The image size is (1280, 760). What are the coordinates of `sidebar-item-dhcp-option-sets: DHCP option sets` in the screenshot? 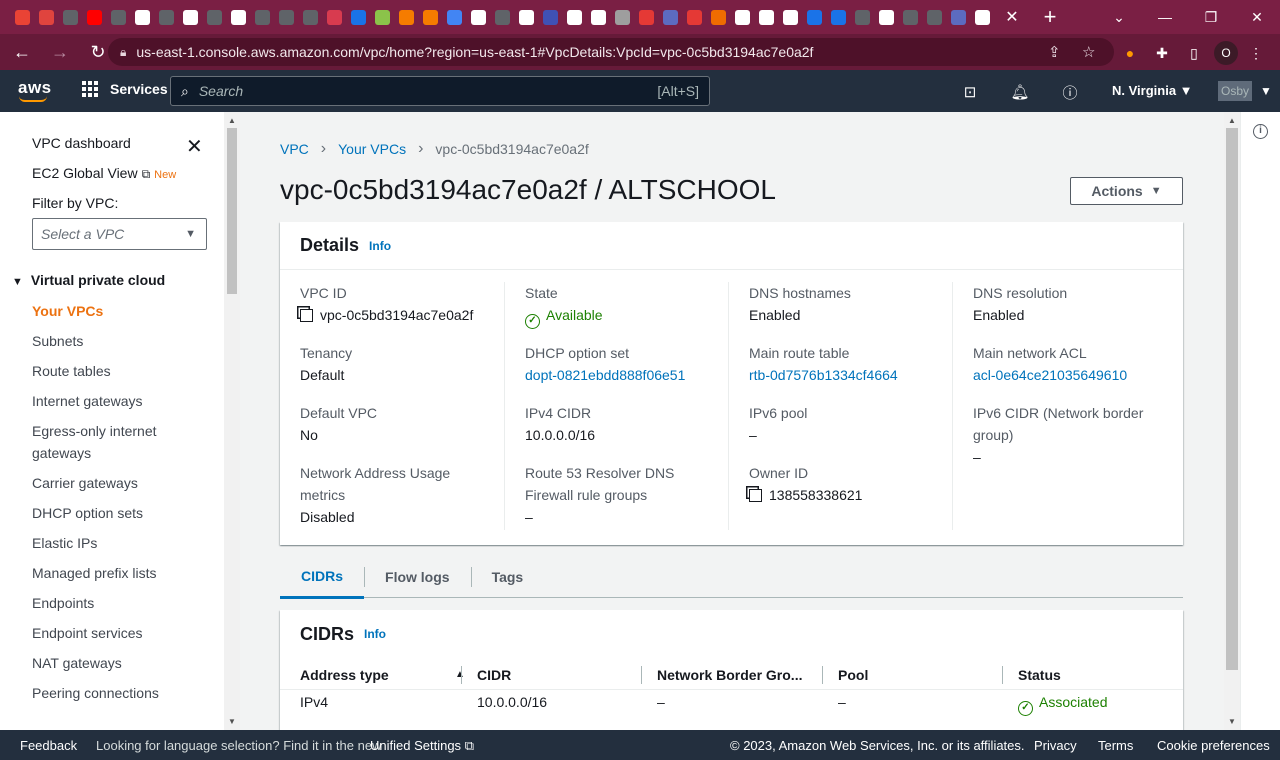 It's located at (122, 513).